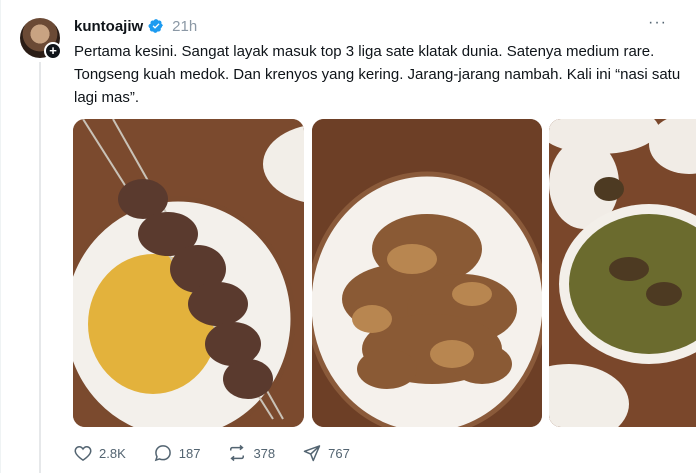 This screenshot has height=473, width=696. Describe the element at coordinates (83, 453) in the screenshot. I see `heart-icon` at that location.